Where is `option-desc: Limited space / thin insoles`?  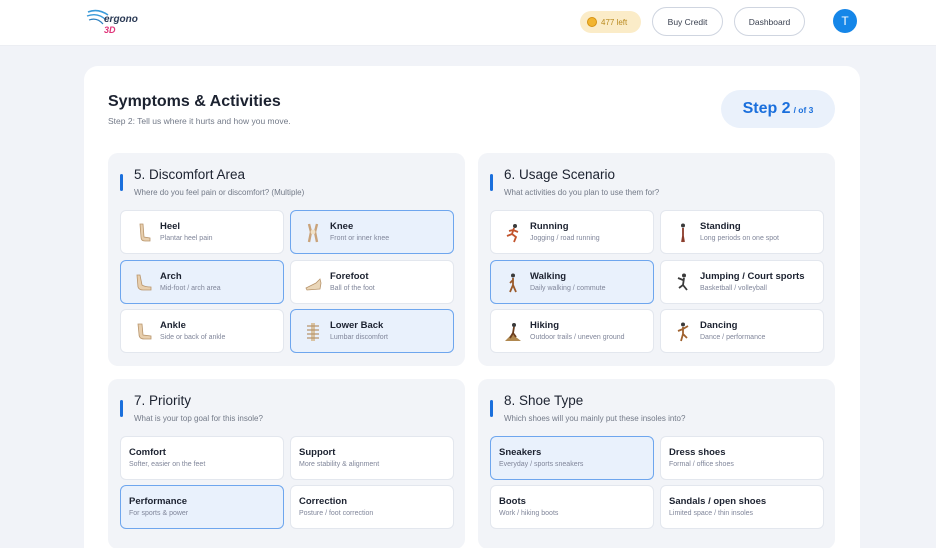 option-desc: Limited space / thin insoles is located at coordinates (711, 513).